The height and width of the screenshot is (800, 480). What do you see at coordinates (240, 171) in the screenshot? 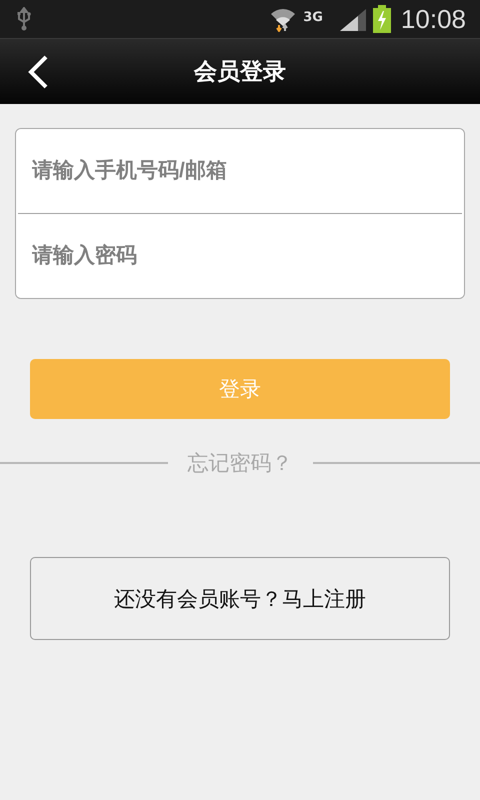
I see `input-field: 请输入手机号码/邮箱` at bounding box center [240, 171].